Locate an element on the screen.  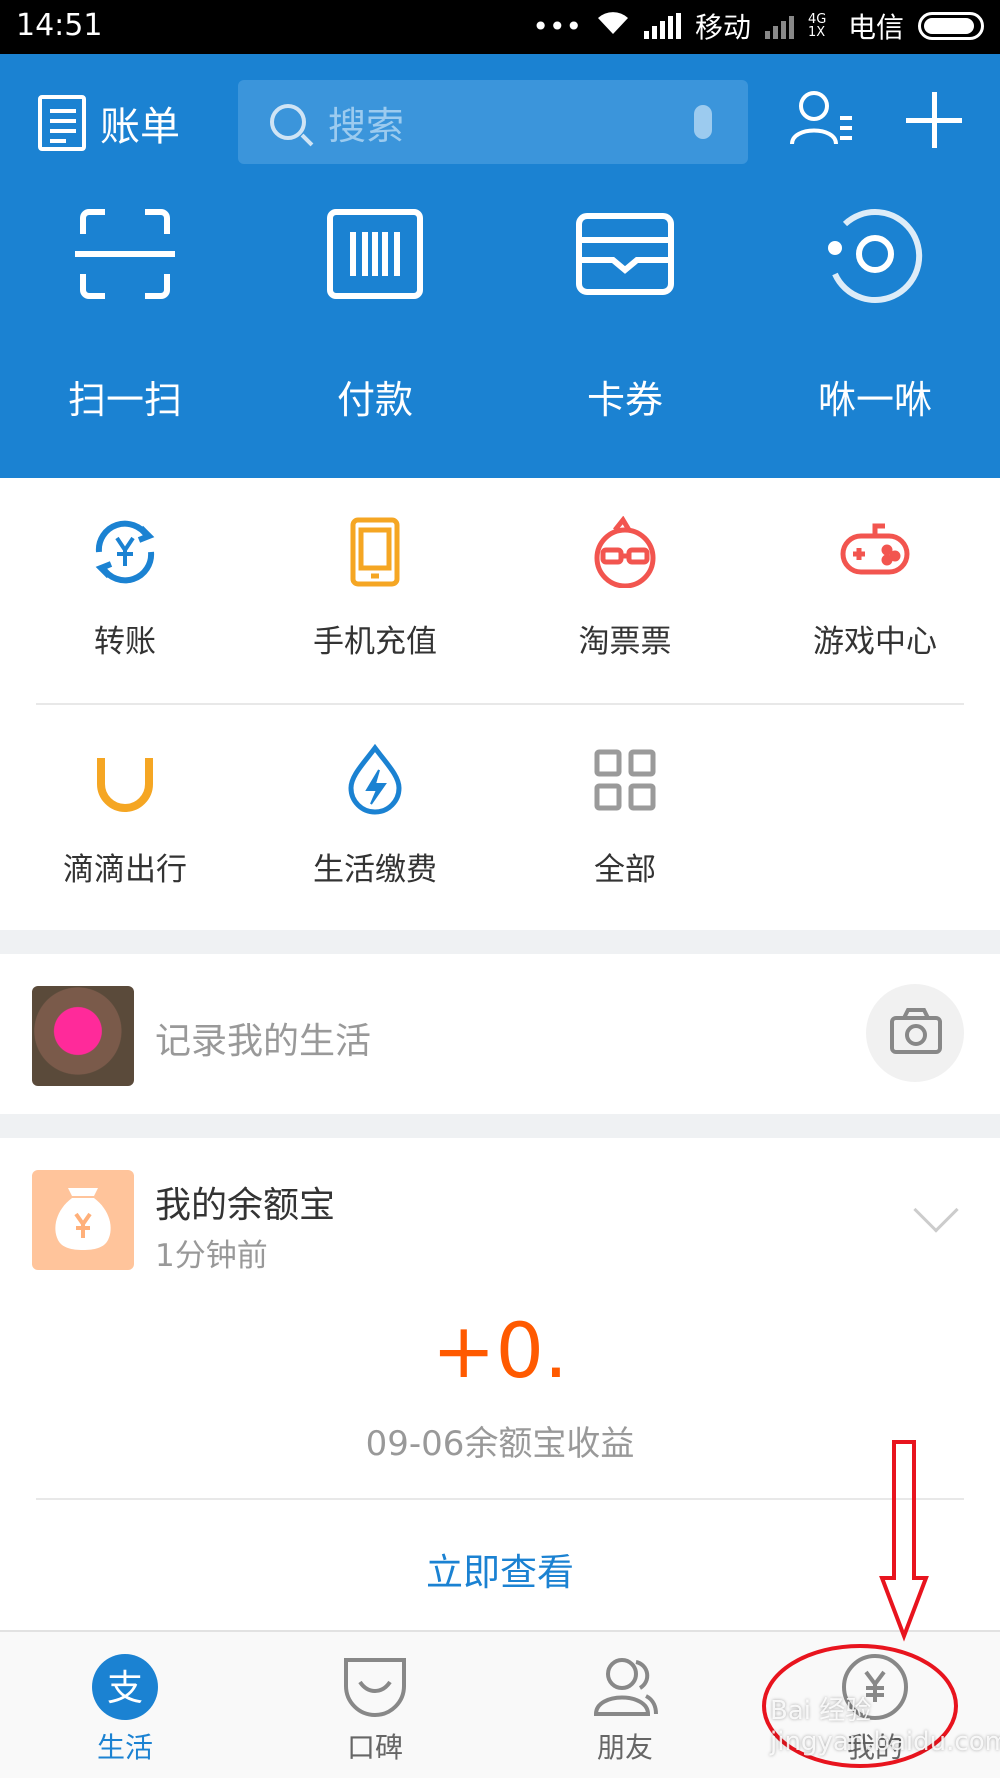
contacts-icon is located at coordinates (823, 118).